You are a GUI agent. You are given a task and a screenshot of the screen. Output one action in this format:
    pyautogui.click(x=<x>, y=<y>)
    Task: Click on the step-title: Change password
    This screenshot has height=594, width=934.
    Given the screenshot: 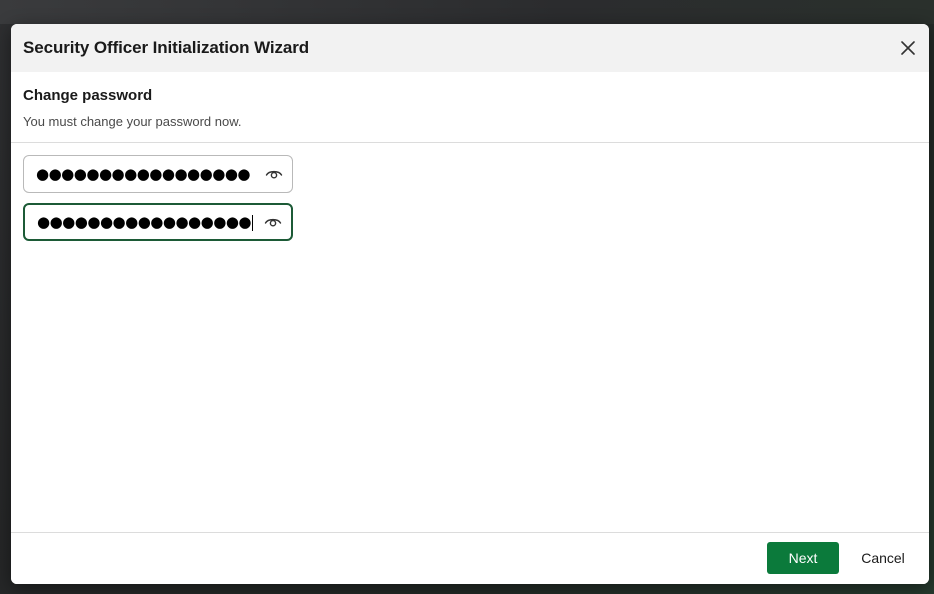 What is the action you would take?
    pyautogui.click(x=88, y=95)
    